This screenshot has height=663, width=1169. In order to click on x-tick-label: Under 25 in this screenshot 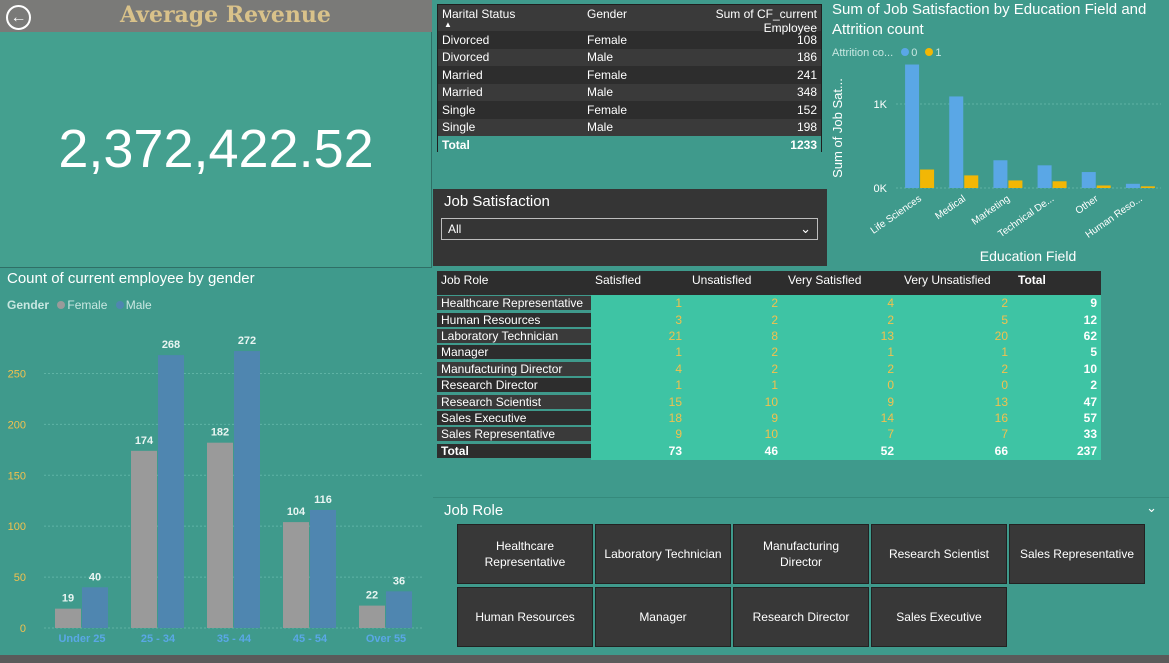, I will do `click(81, 639)`.